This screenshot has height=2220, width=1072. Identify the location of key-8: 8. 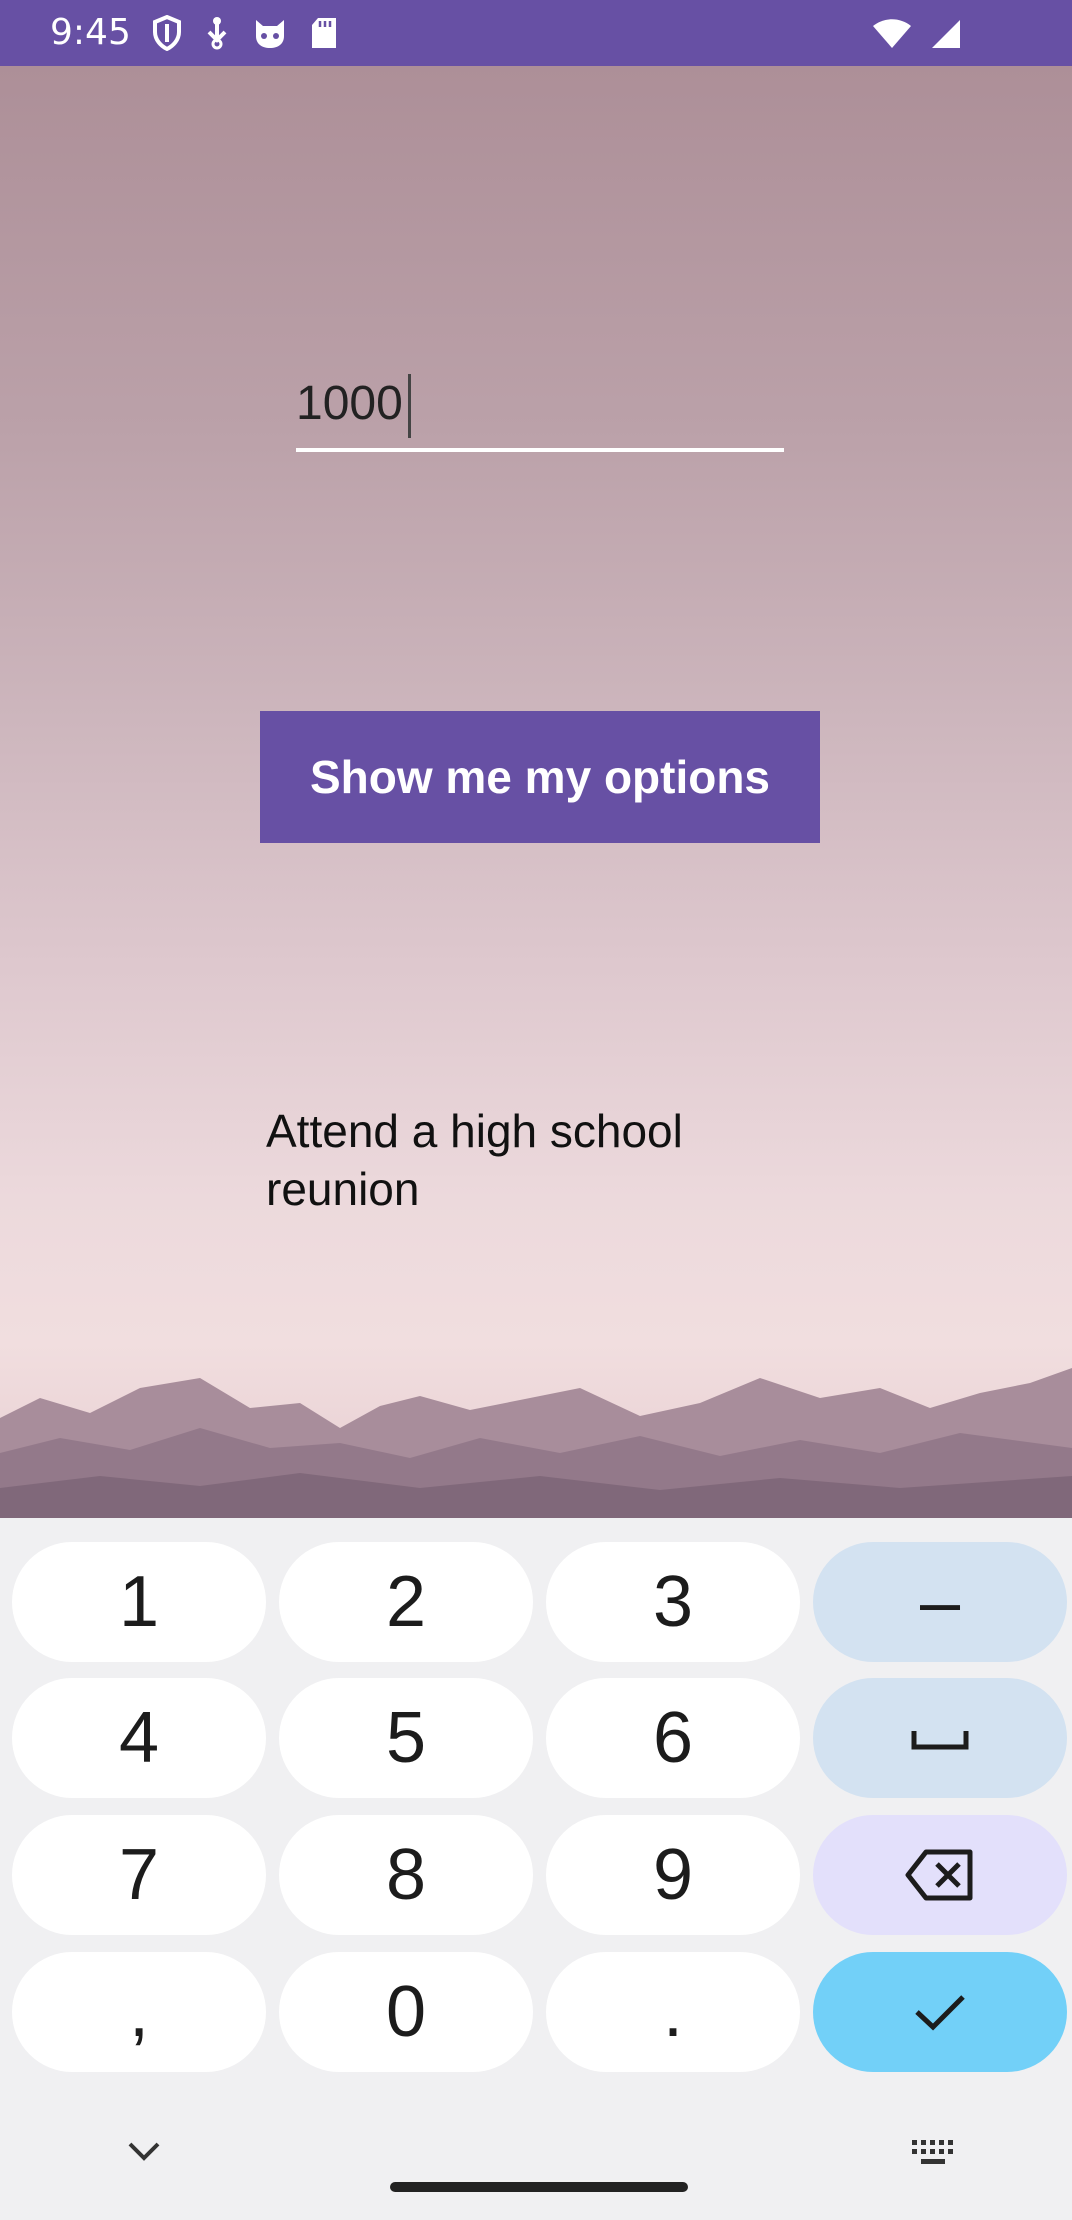
(406, 1875).